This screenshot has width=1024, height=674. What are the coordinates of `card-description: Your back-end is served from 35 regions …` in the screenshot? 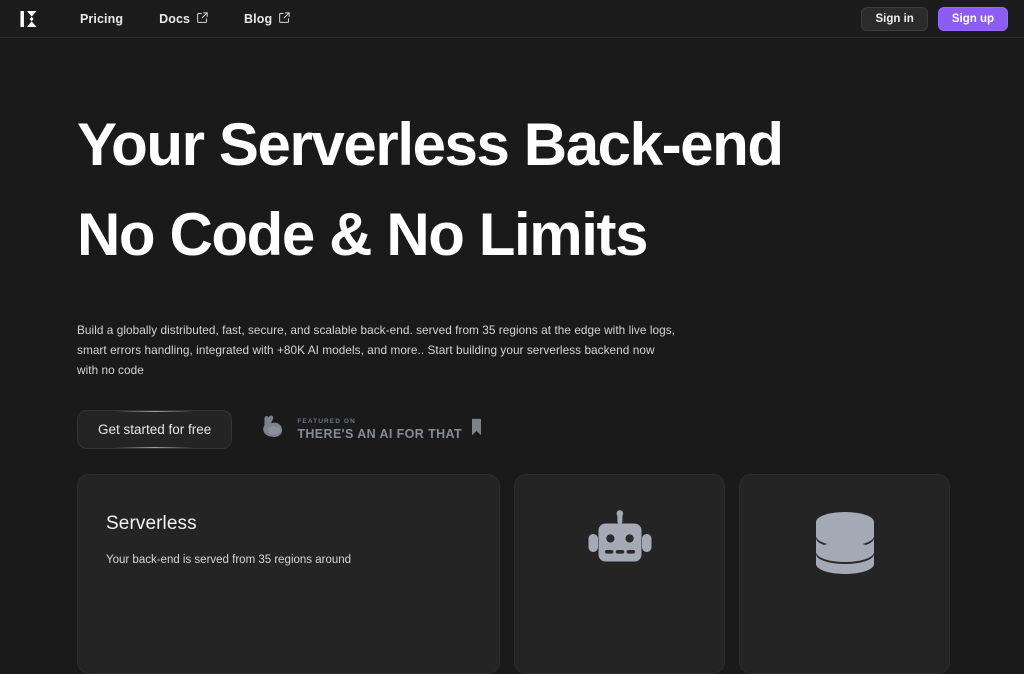 It's located at (229, 560).